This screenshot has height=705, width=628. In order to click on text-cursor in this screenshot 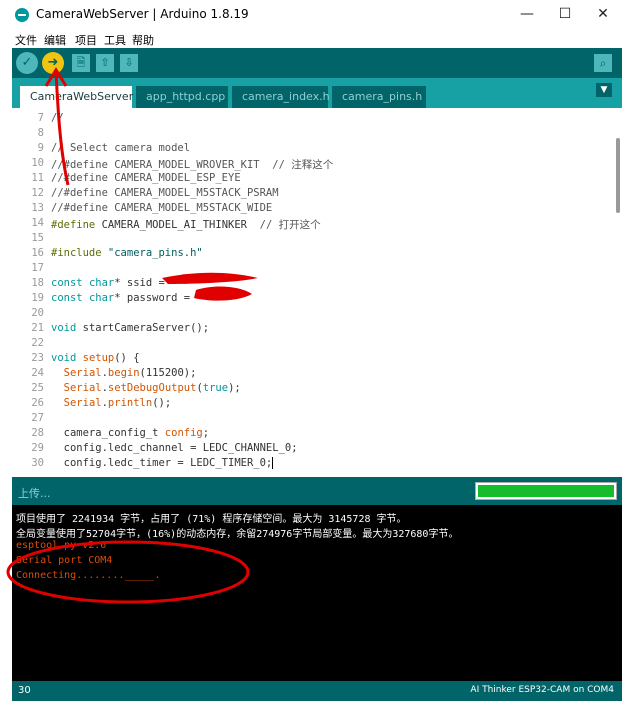, I will do `click(273, 463)`.